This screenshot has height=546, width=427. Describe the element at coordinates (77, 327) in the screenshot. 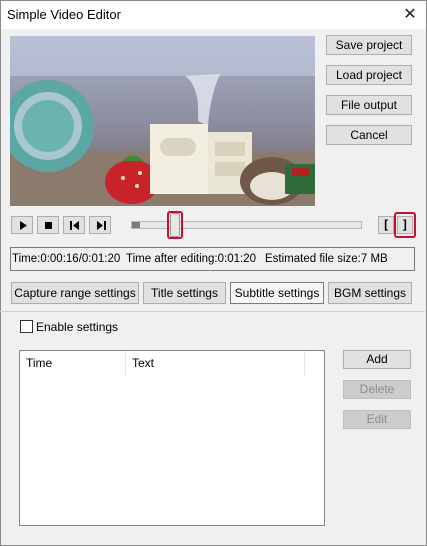

I see `enable-settings-label: Enable settings` at that location.